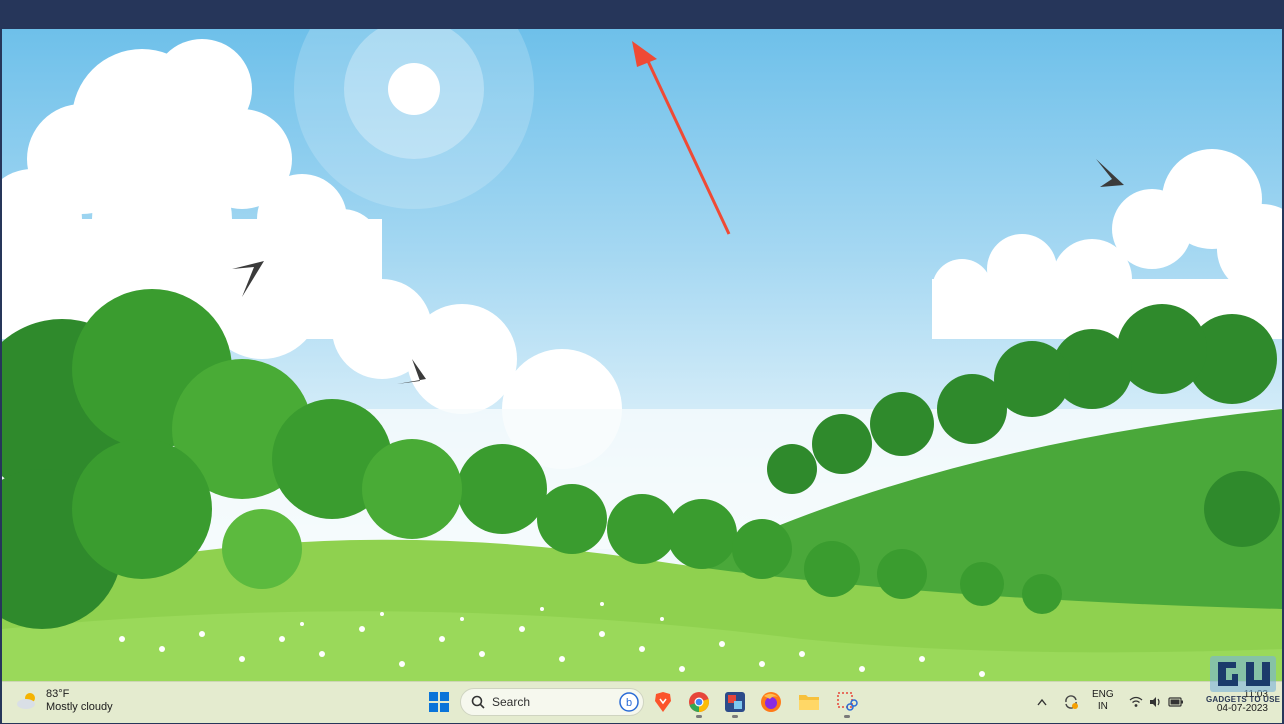 Image resolution: width=1284 pixels, height=724 pixels. What do you see at coordinates (1242, 708) in the screenshot?
I see `clock-date: 04-07-2023` at bounding box center [1242, 708].